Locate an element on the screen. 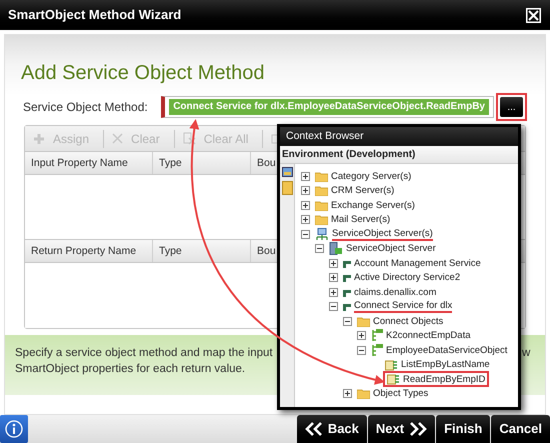  hint-text: SmartObject properties for each return value. is located at coordinates (130, 369).